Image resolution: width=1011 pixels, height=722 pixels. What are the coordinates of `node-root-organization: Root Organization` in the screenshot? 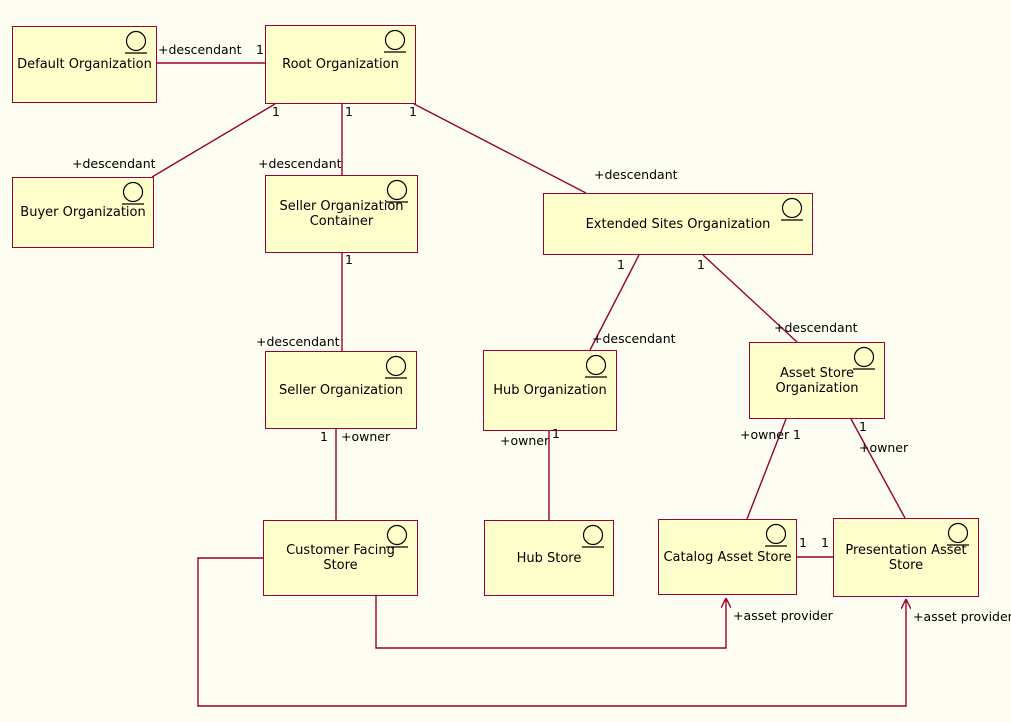 It's located at (340, 64).